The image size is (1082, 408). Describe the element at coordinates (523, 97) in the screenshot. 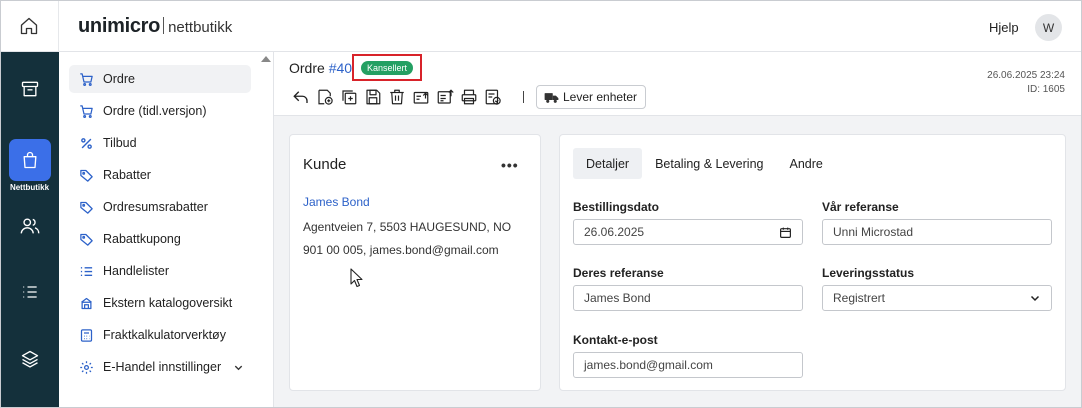

I see `toolbar-divider` at that location.